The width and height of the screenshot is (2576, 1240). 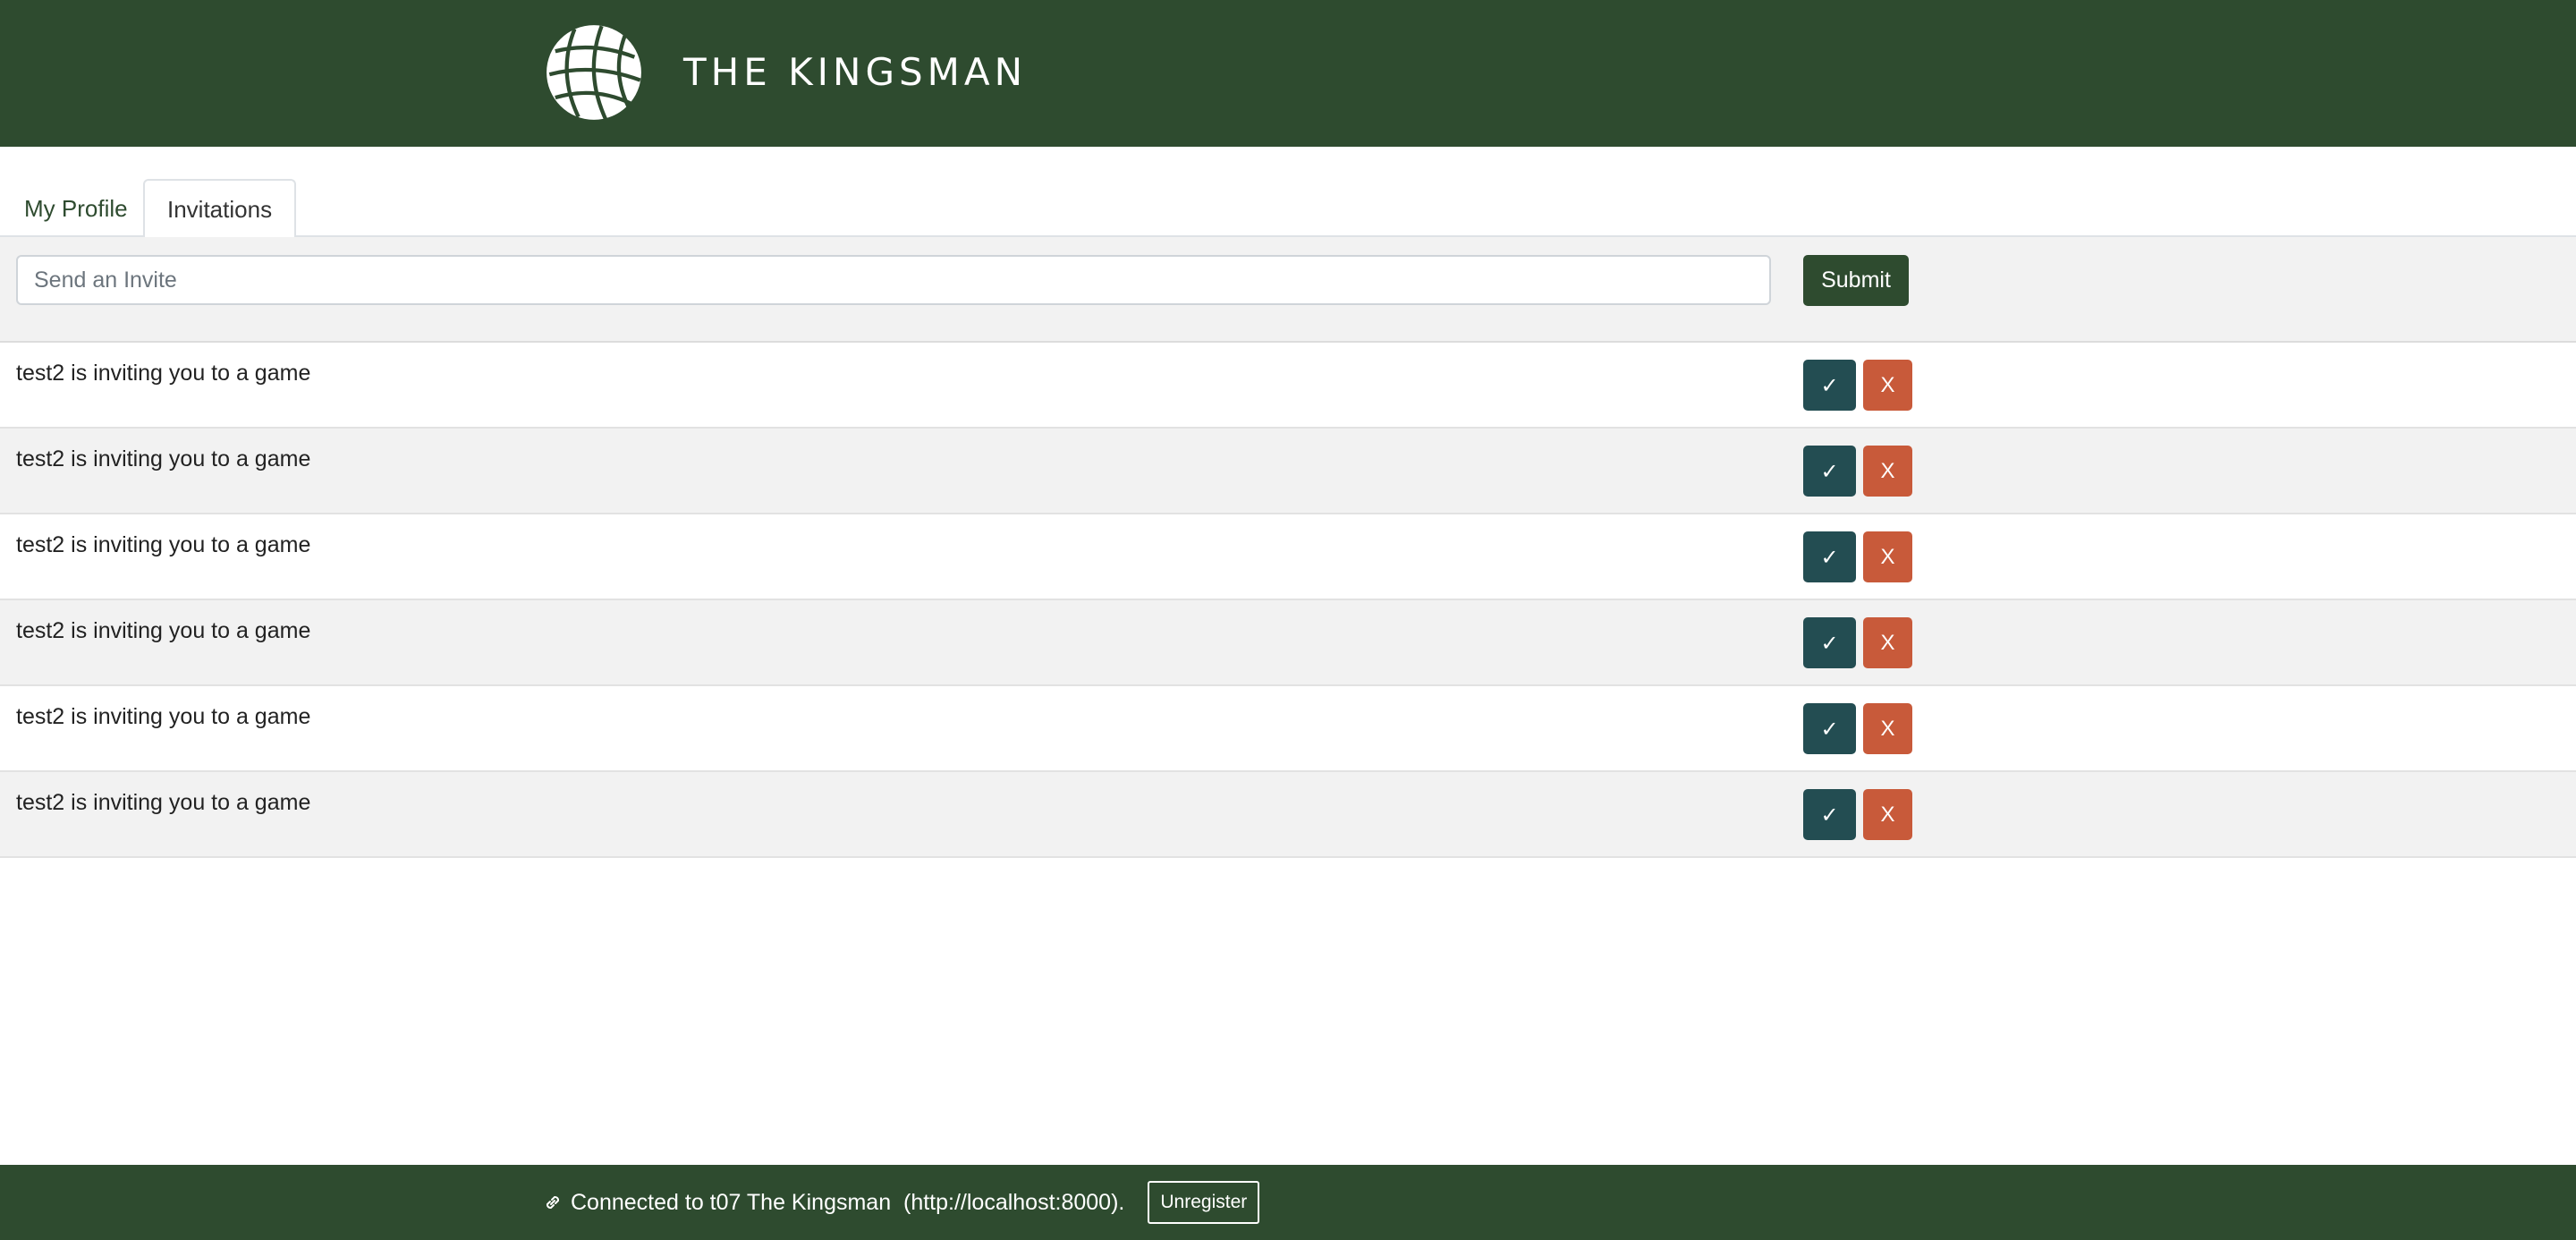 I want to click on invite-form: Submit, so click(x=1288, y=290).